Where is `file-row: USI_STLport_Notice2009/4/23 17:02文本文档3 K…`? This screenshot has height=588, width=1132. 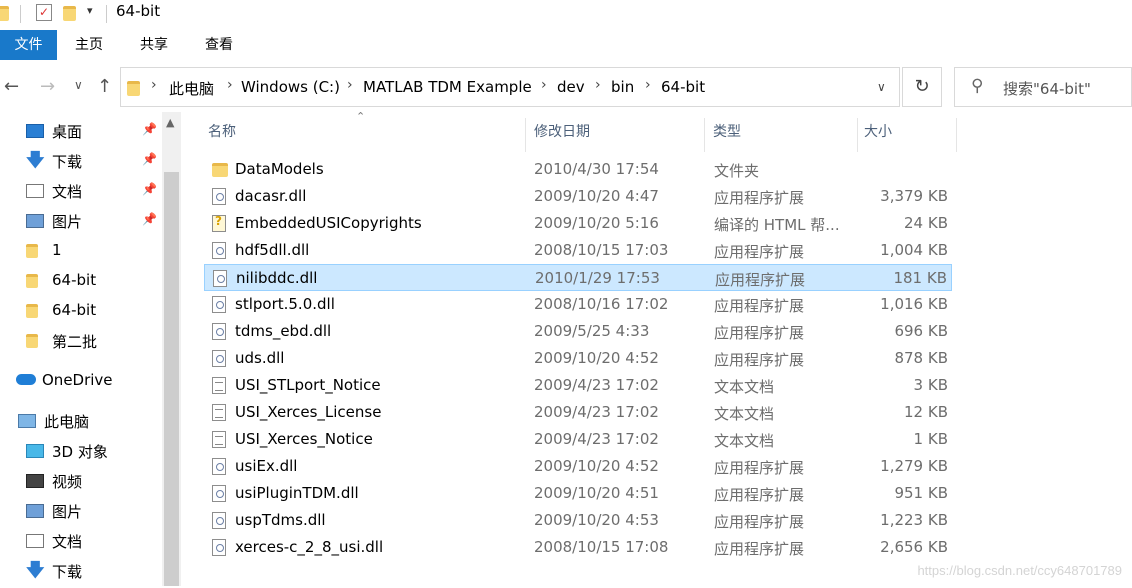
file-row: USI_STLport_Notice2009/4/23 17:02文本文档3 K… is located at coordinates (578, 385).